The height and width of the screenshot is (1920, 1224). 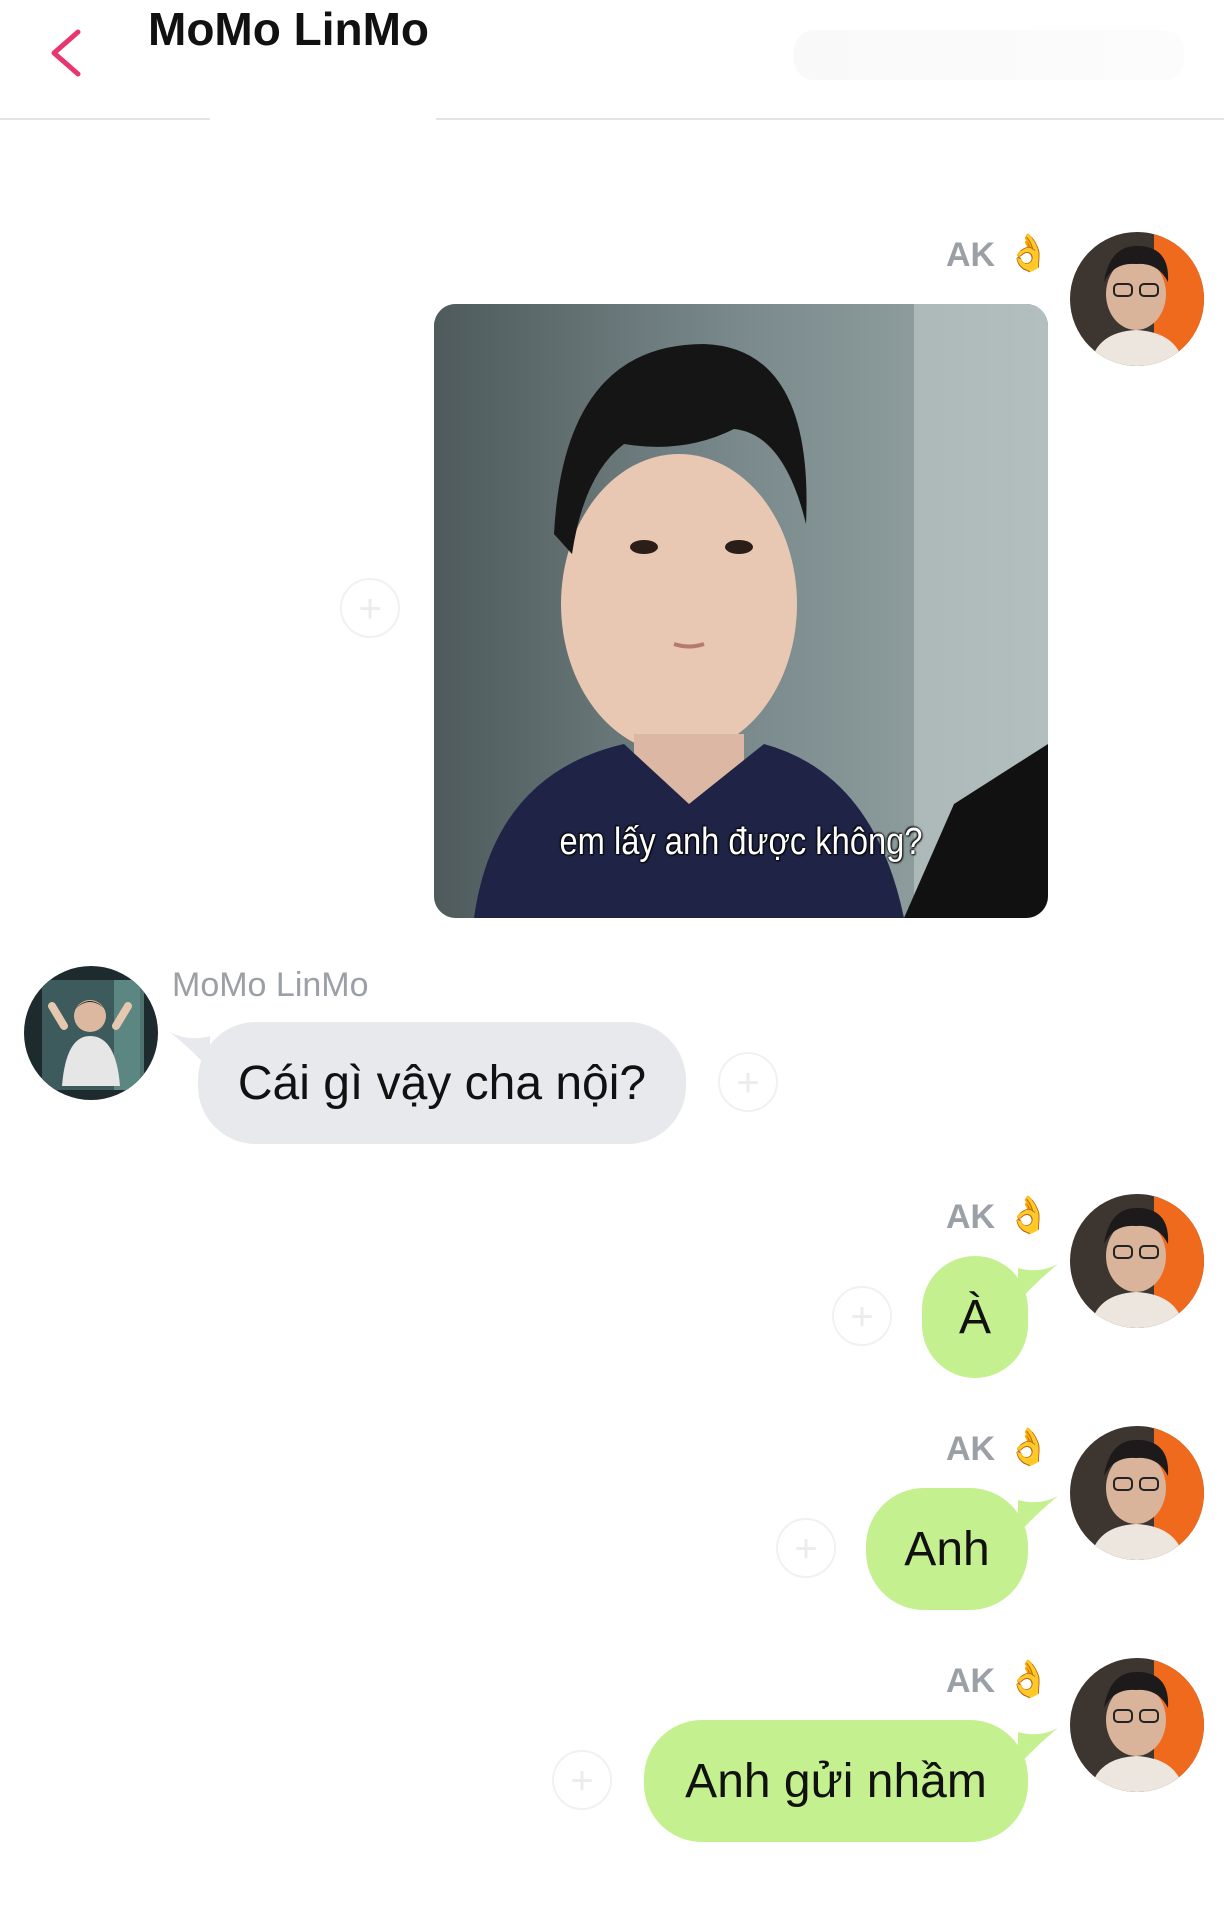 I want to click on header-actions-faded, so click(x=989, y=55).